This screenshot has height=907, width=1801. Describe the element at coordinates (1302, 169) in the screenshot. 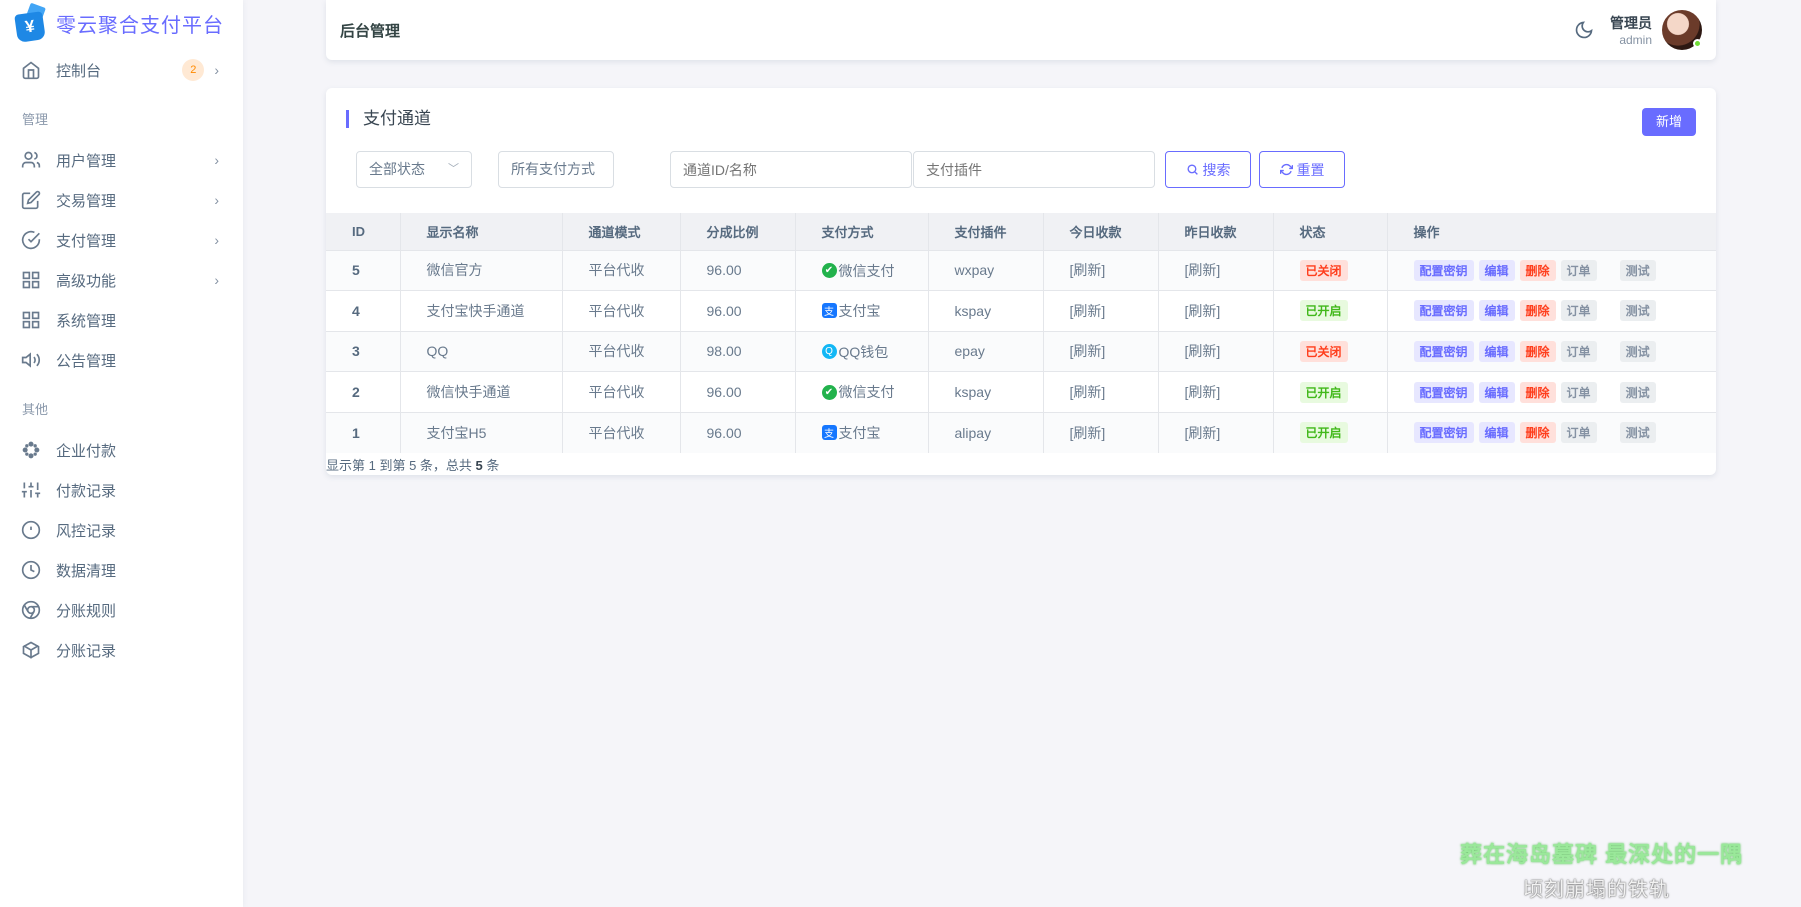

I see `reset-button: 重置` at that location.